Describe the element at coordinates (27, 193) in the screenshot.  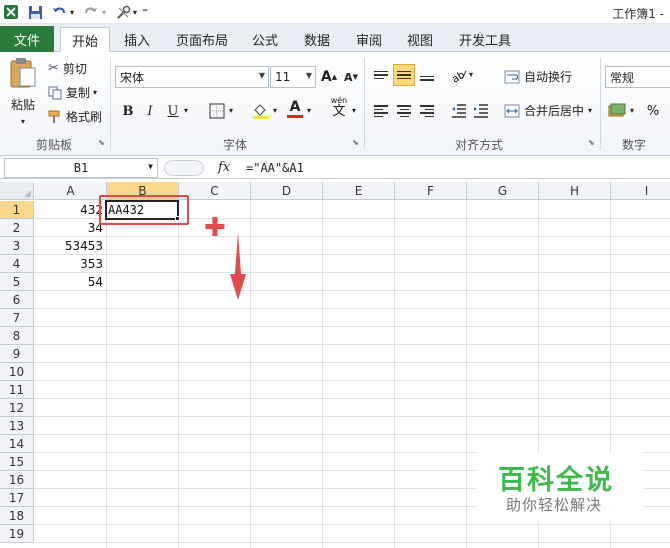
I see `select-all-icon` at that location.